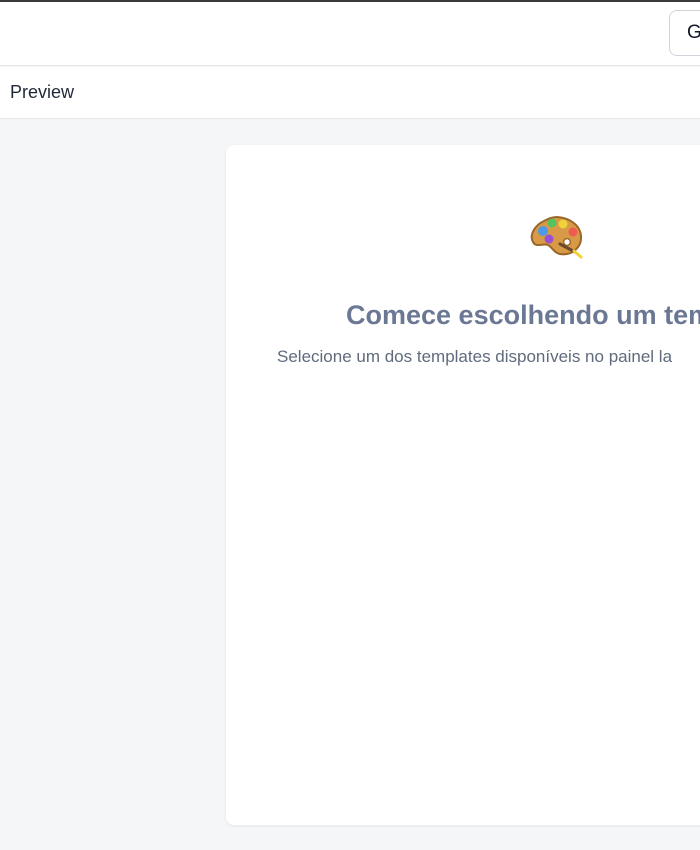  I want to click on preview-header: Preview, so click(350, 93).